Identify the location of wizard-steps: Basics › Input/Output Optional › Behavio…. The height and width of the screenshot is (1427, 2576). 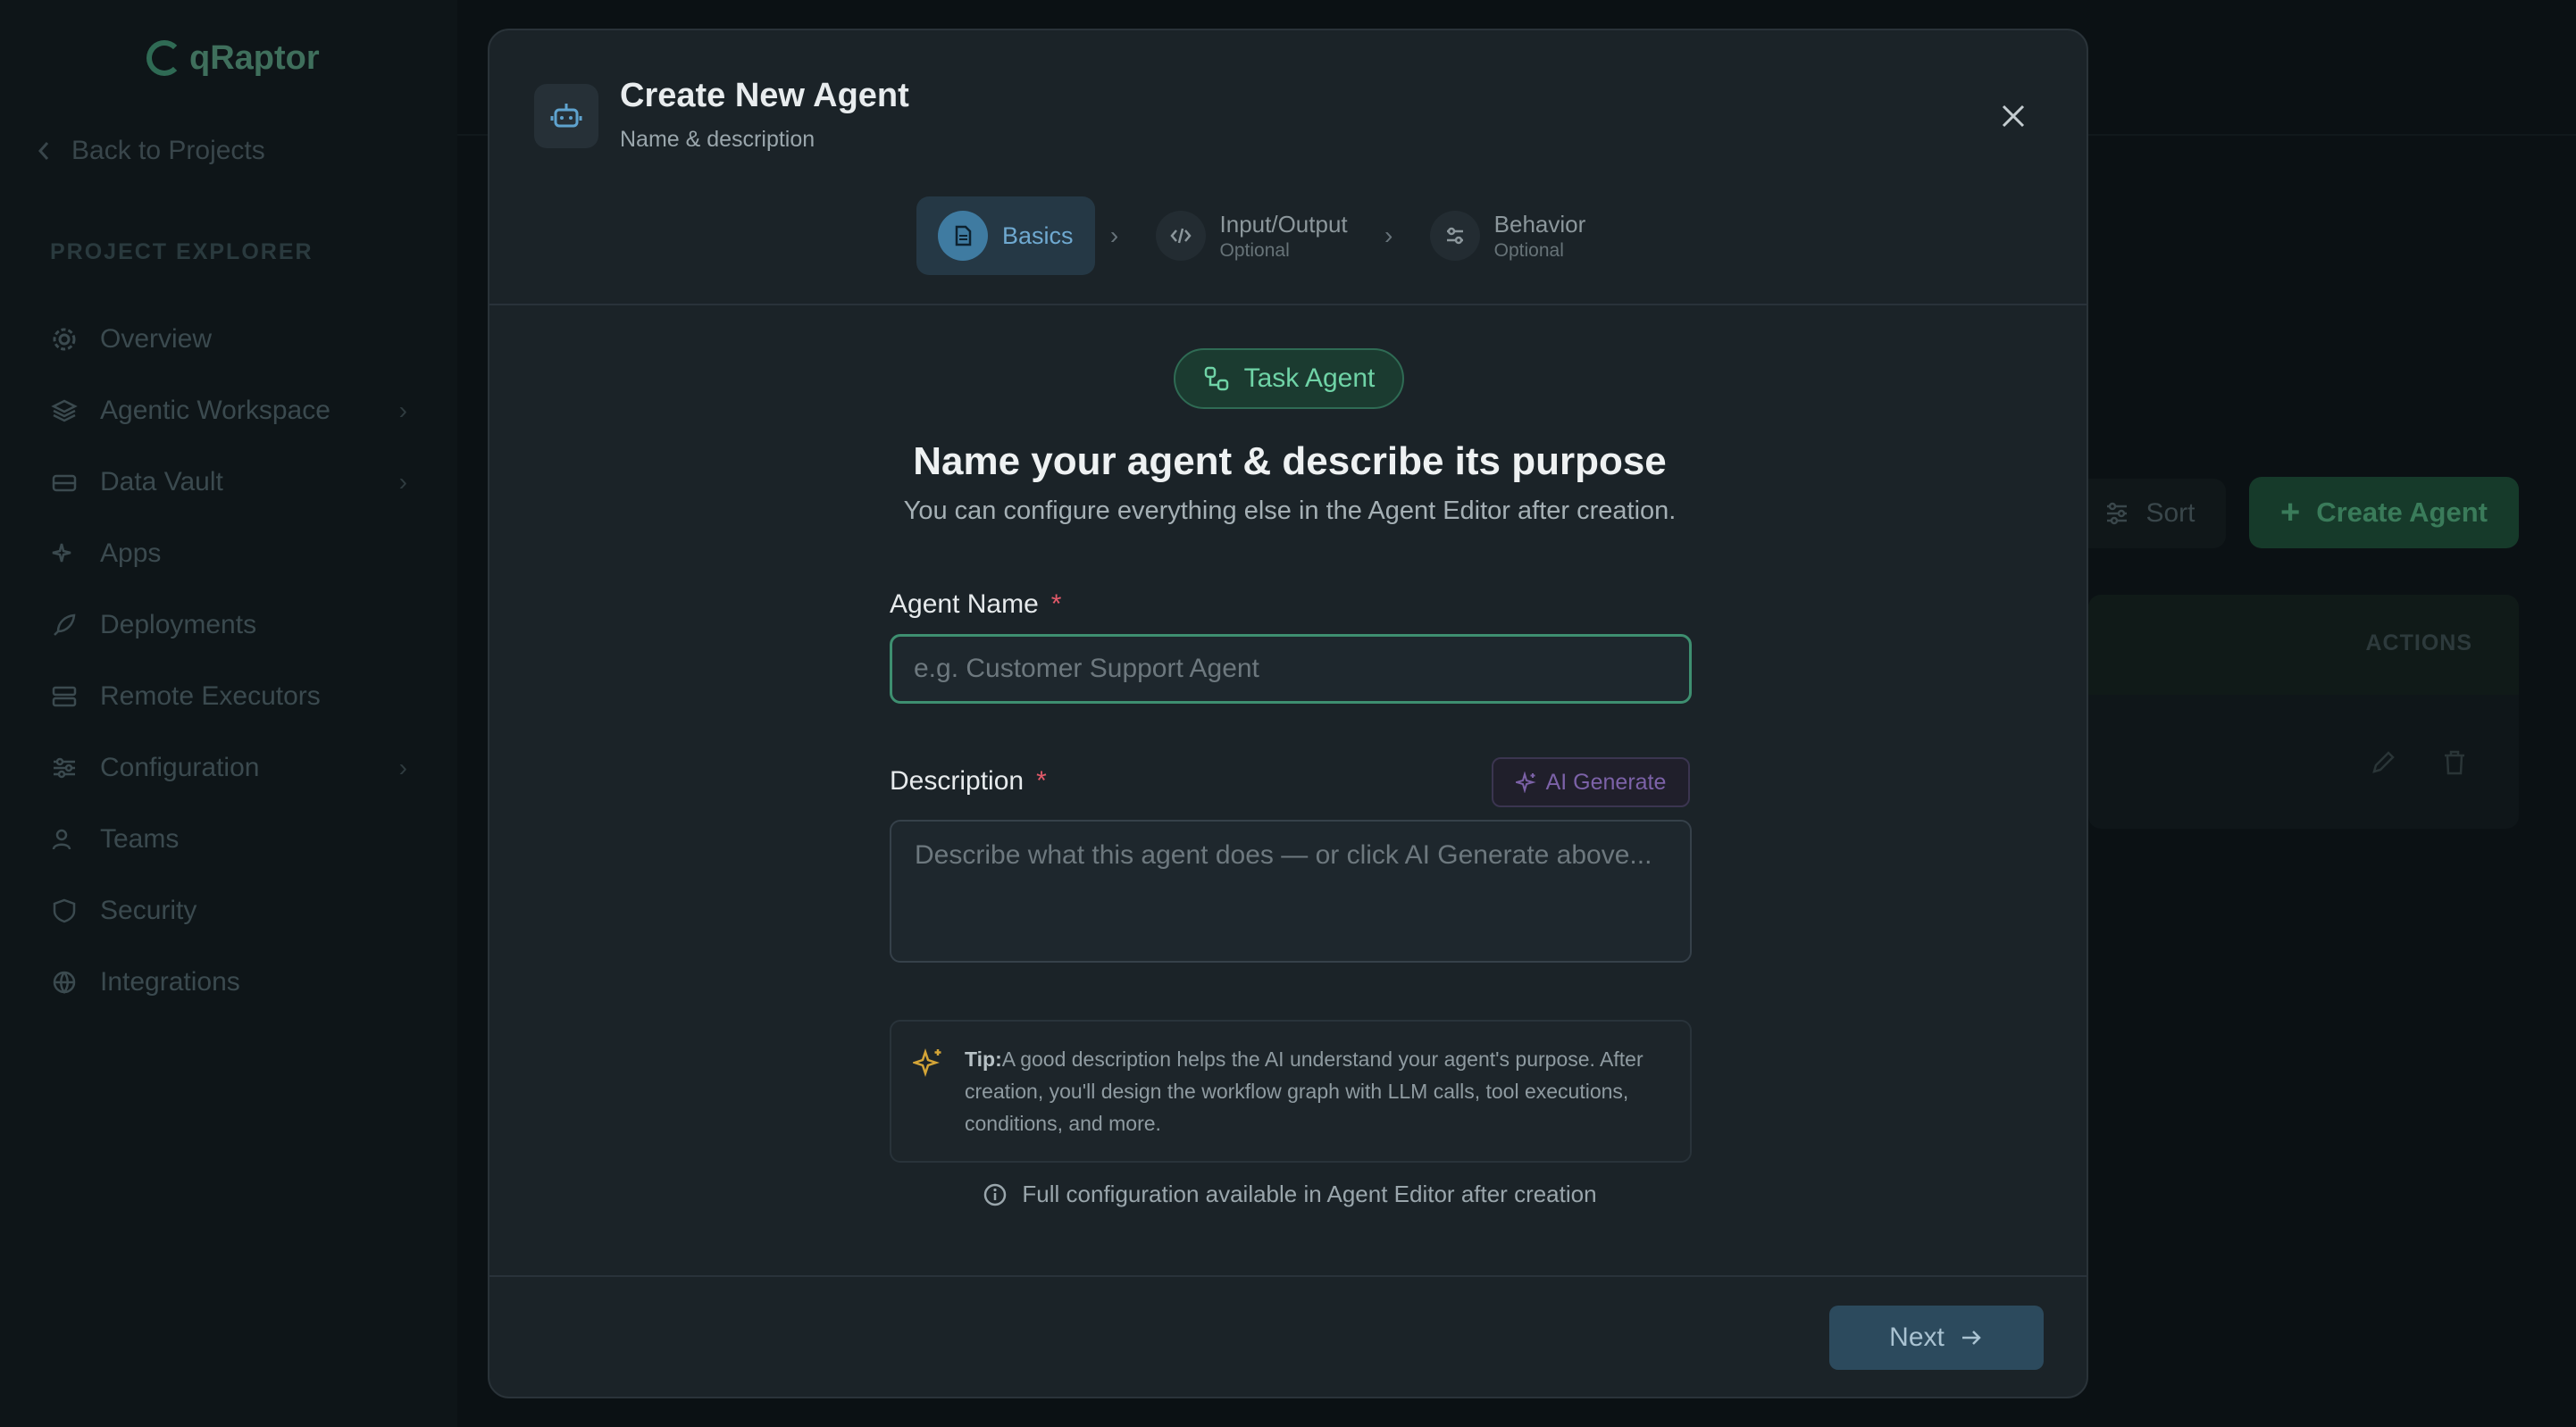
(1262, 235).